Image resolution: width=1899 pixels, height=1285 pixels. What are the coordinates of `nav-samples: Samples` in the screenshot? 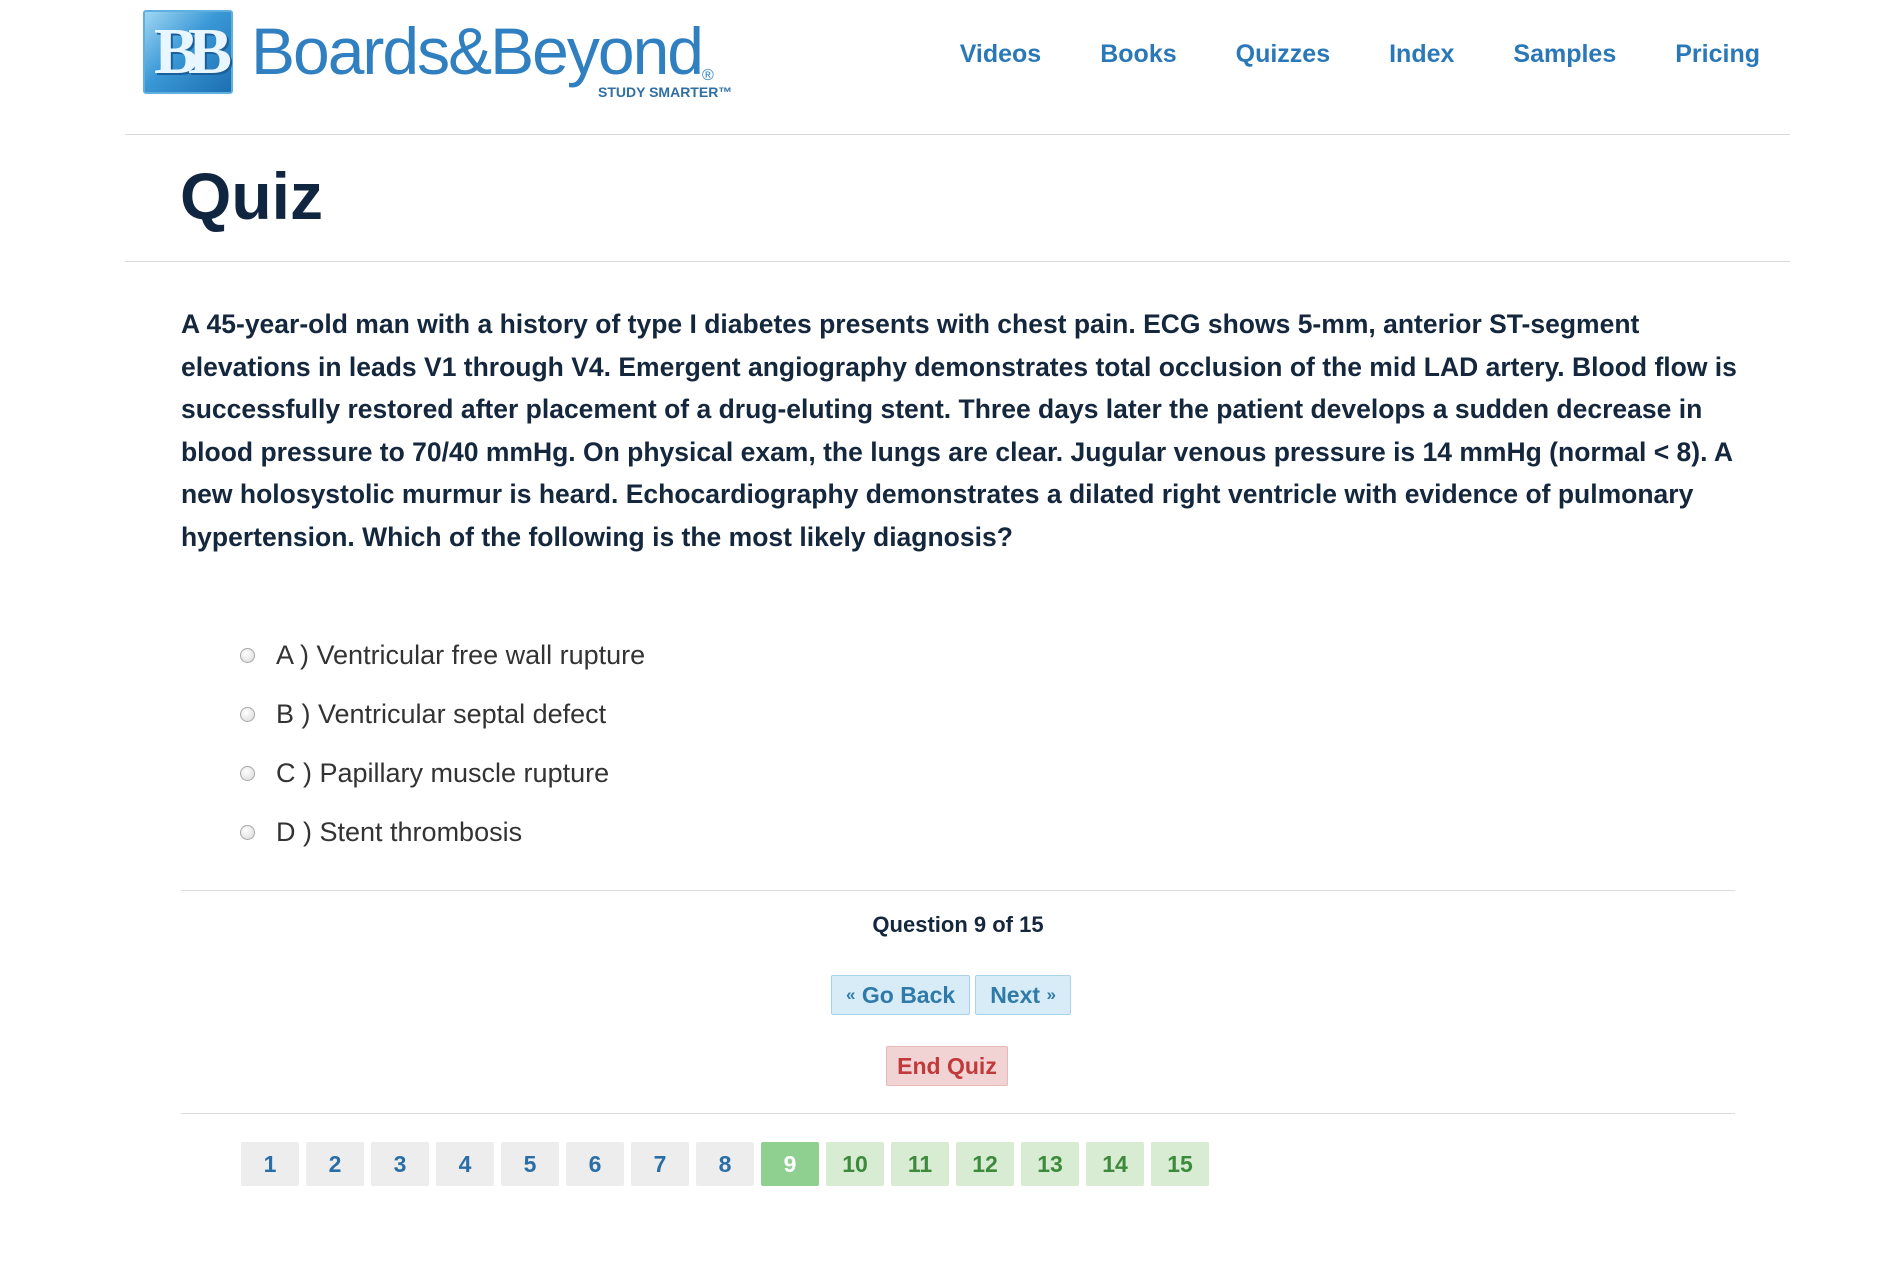 It's located at (1564, 54).